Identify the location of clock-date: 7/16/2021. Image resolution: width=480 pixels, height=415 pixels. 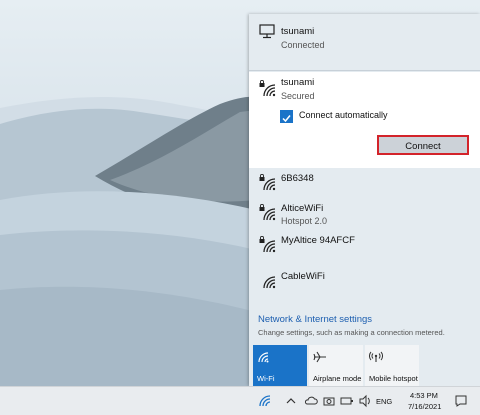
(424, 406).